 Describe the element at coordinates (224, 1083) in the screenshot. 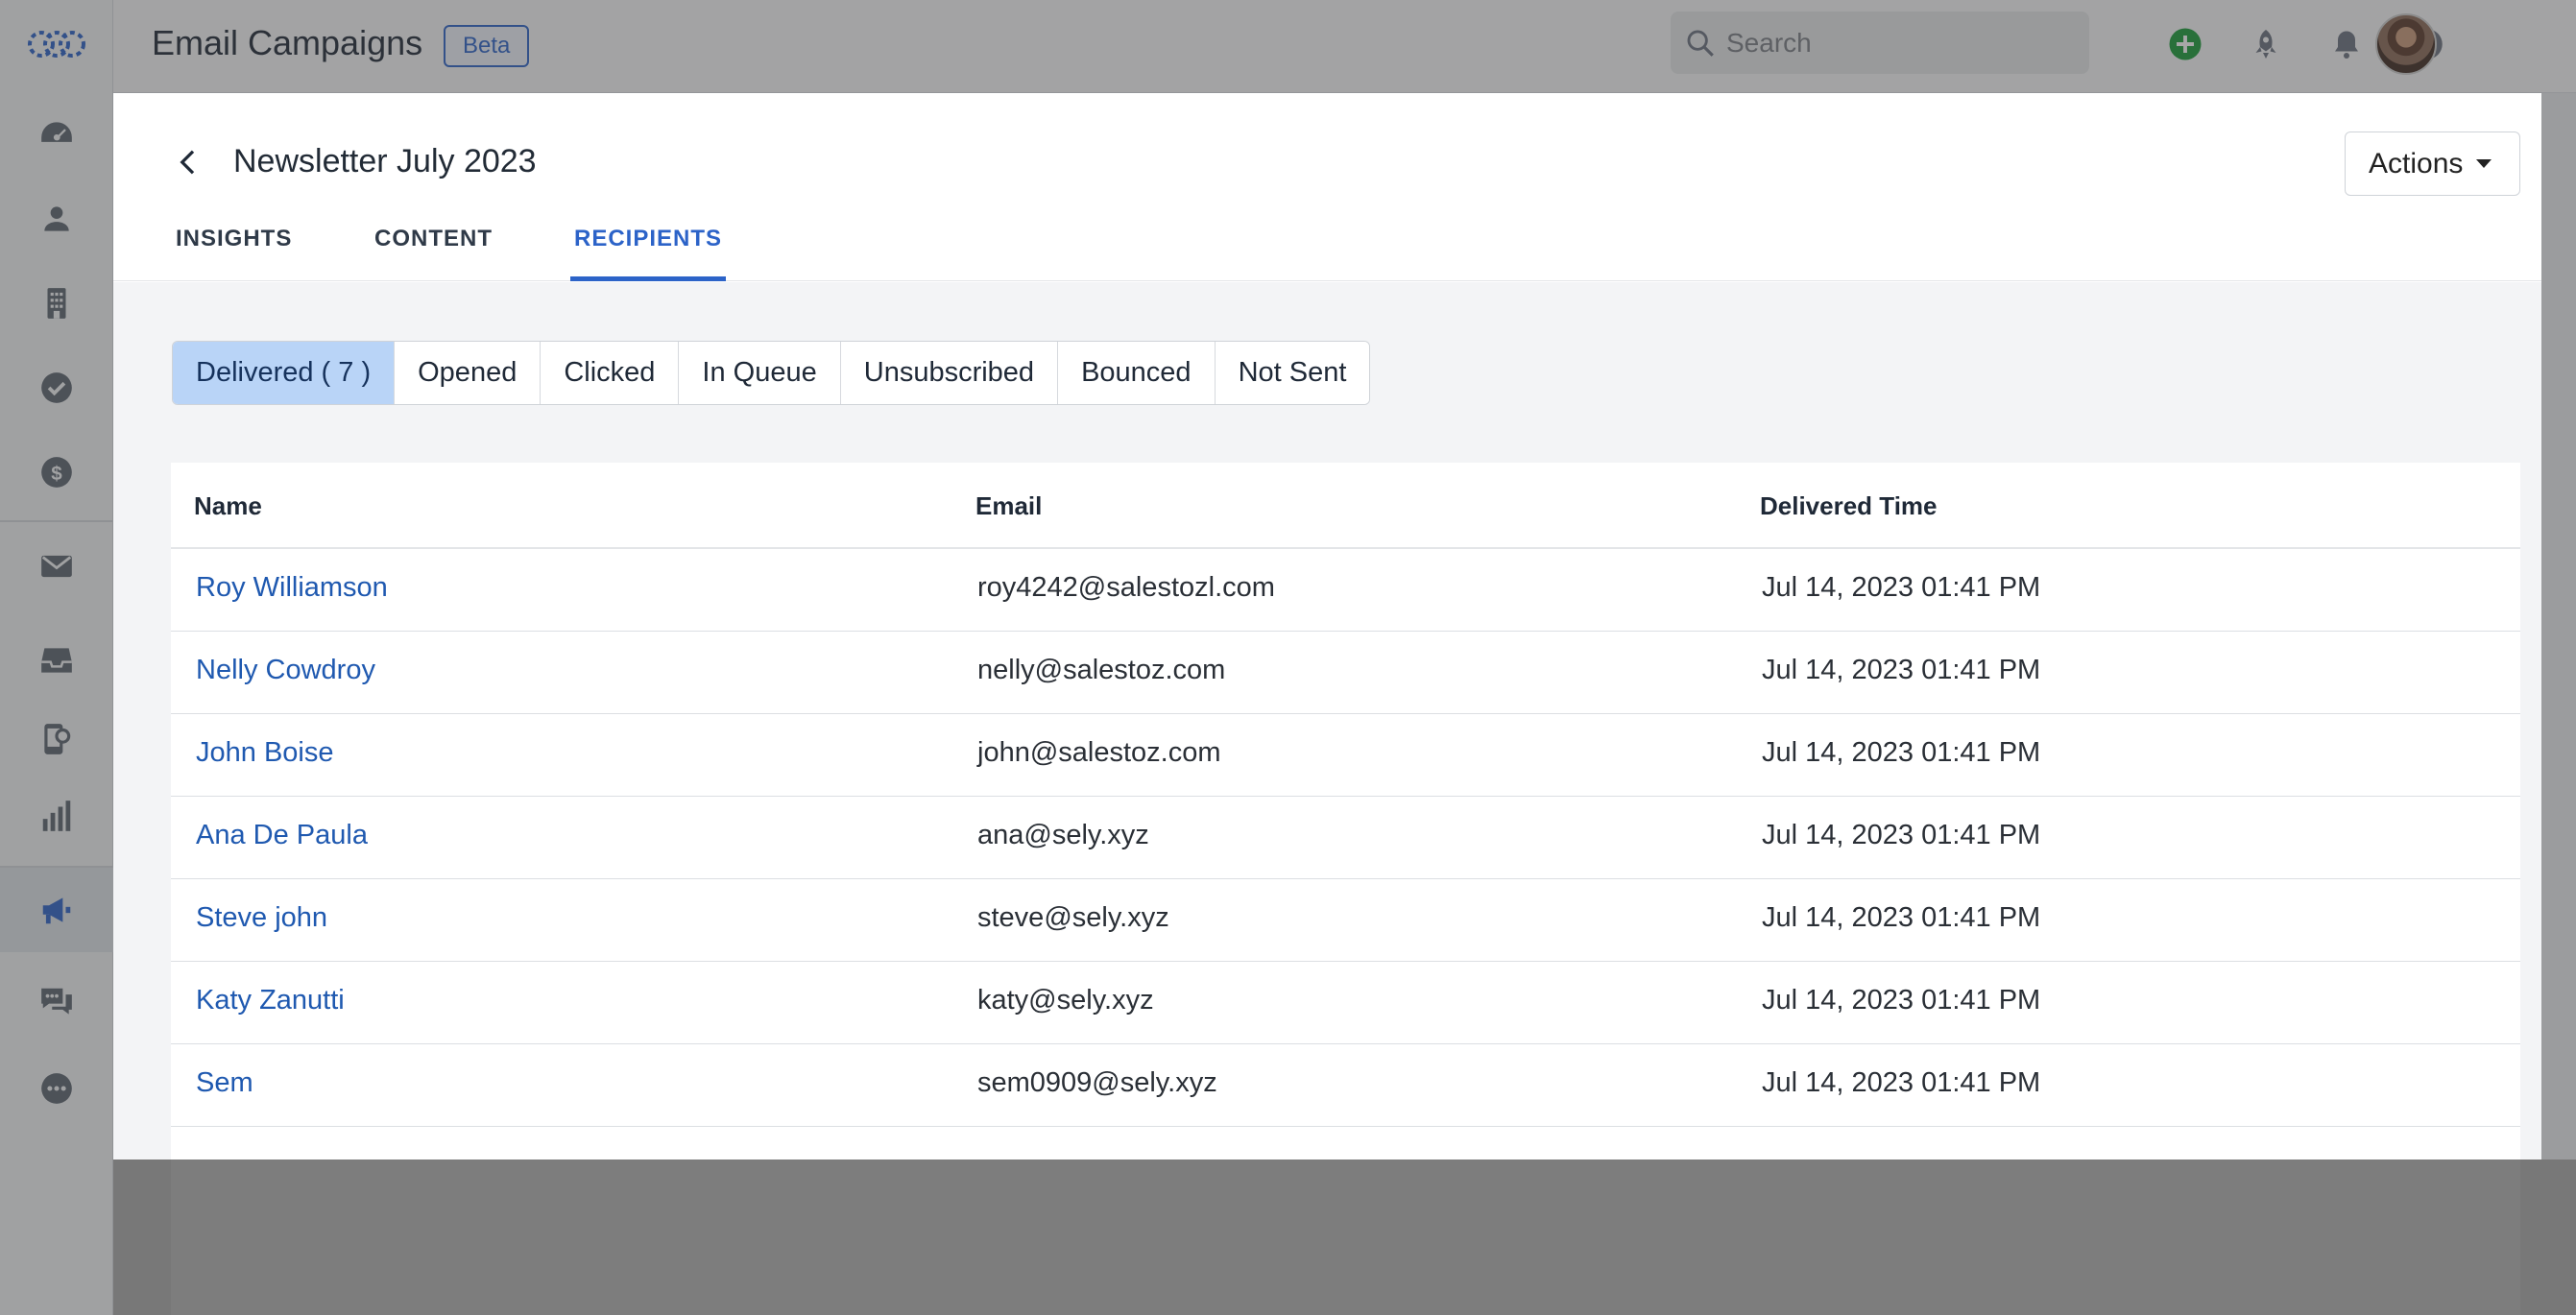

I see `recipient-name-link: Sem` at that location.